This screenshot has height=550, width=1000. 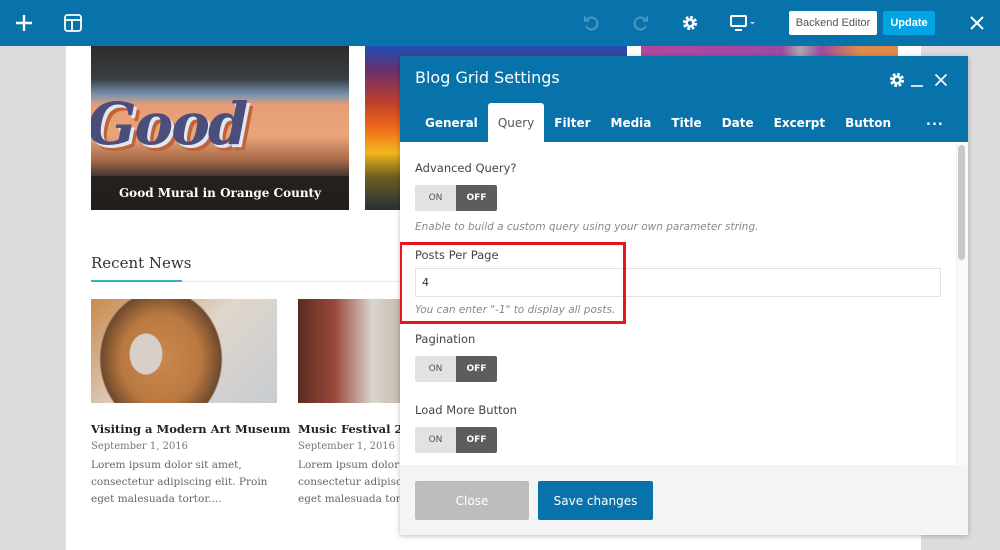 I want to click on tab-general: General, so click(x=451, y=122).